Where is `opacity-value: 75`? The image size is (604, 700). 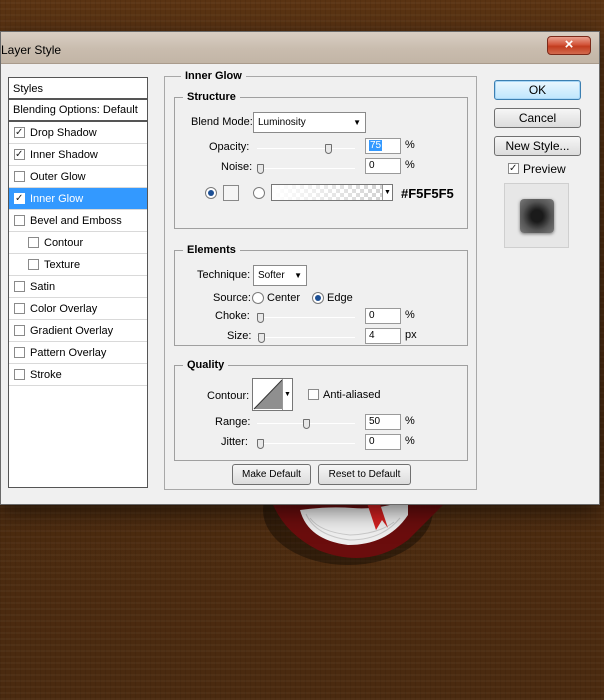 opacity-value: 75 is located at coordinates (376, 145).